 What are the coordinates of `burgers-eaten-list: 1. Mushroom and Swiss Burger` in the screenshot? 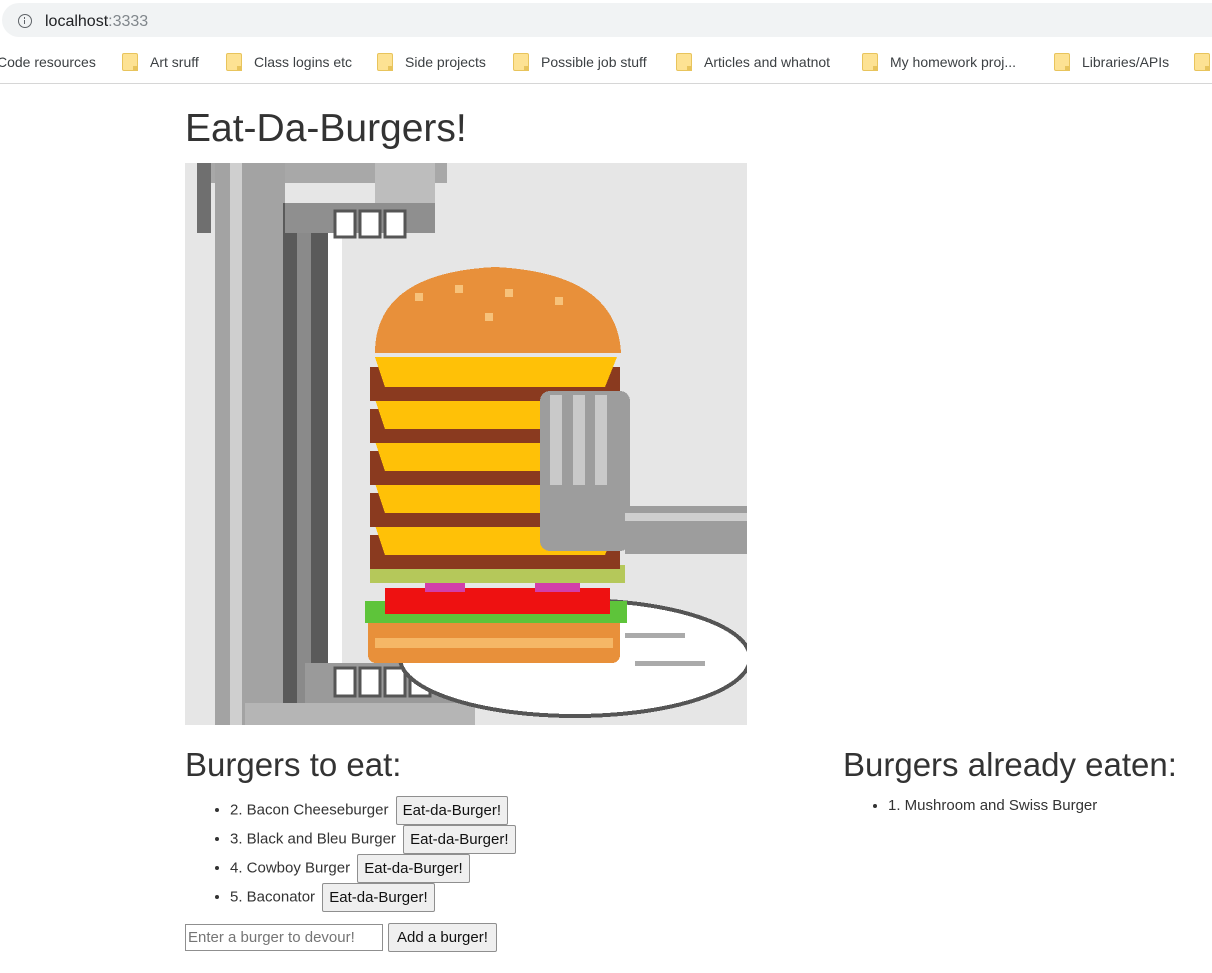 It's located at (970, 806).